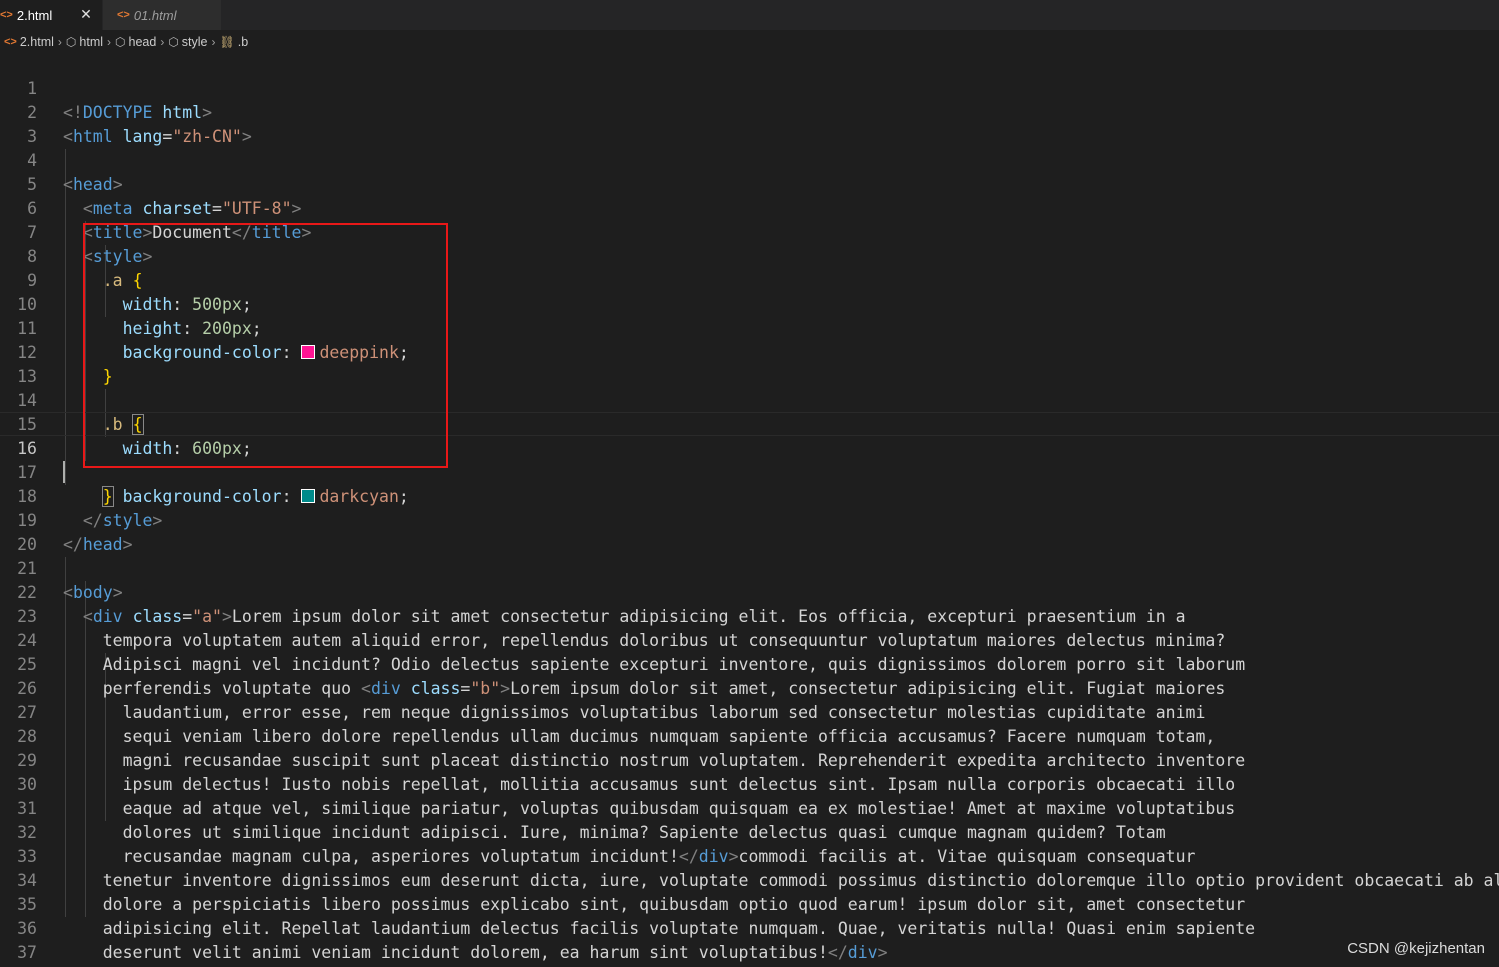  What do you see at coordinates (749, 303) in the screenshot?
I see `code-line: 10 height: 200px;` at bounding box center [749, 303].